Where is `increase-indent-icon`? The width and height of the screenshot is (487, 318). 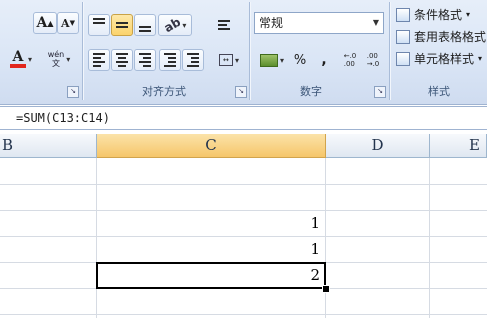
increase-indent-icon is located at coordinates (193, 60).